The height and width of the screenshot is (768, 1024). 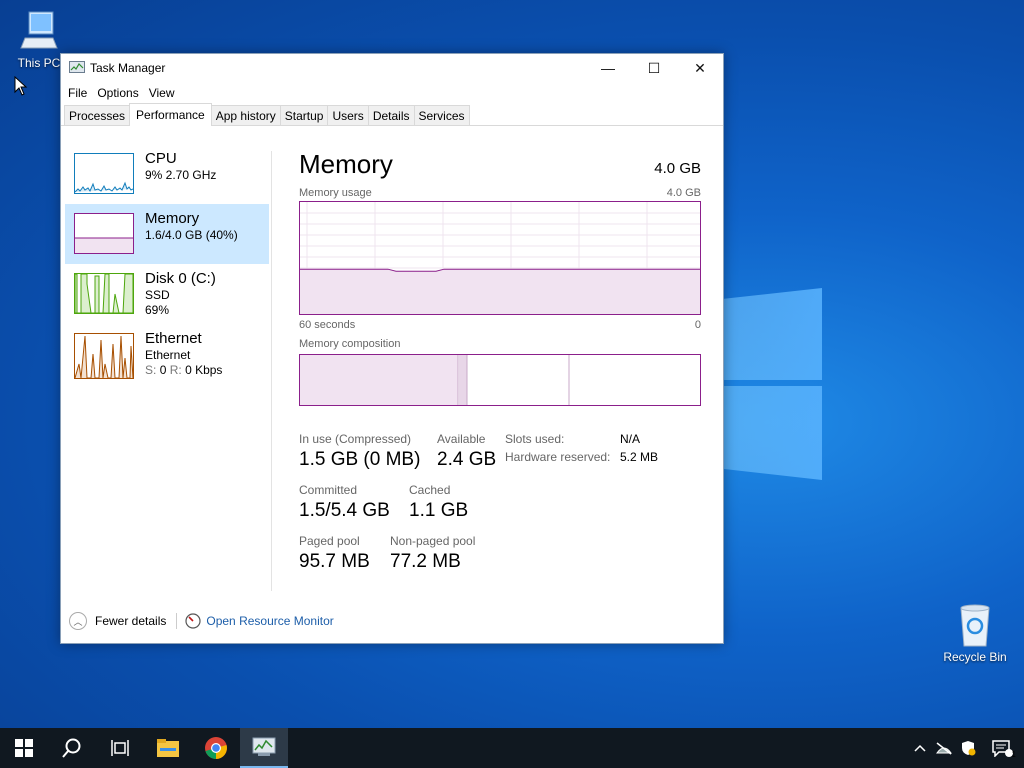 What do you see at coordinates (350, 344) in the screenshot?
I see `composition-label: Memory composition` at bounding box center [350, 344].